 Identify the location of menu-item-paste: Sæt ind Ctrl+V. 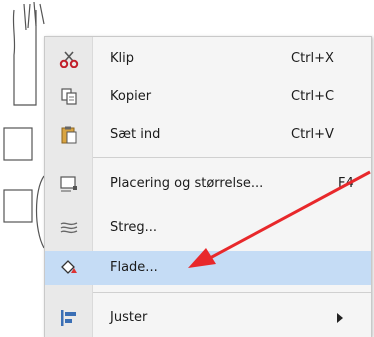
(208, 135).